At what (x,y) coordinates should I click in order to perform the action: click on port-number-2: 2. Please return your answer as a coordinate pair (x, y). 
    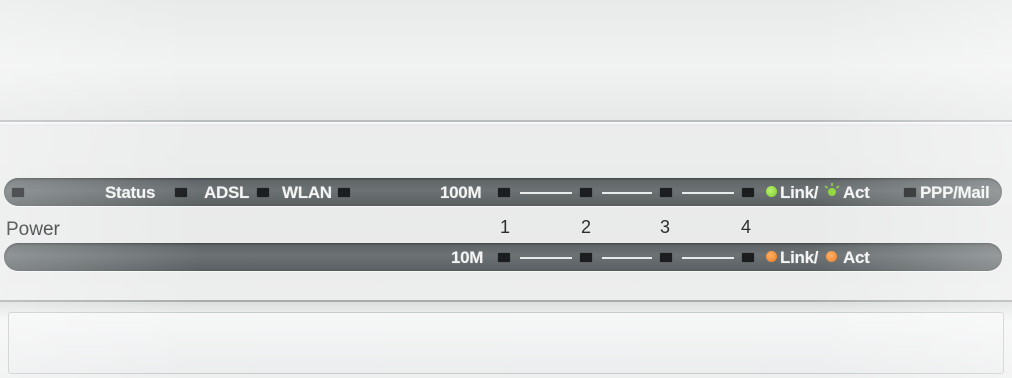
    Looking at the image, I should click on (586, 227).